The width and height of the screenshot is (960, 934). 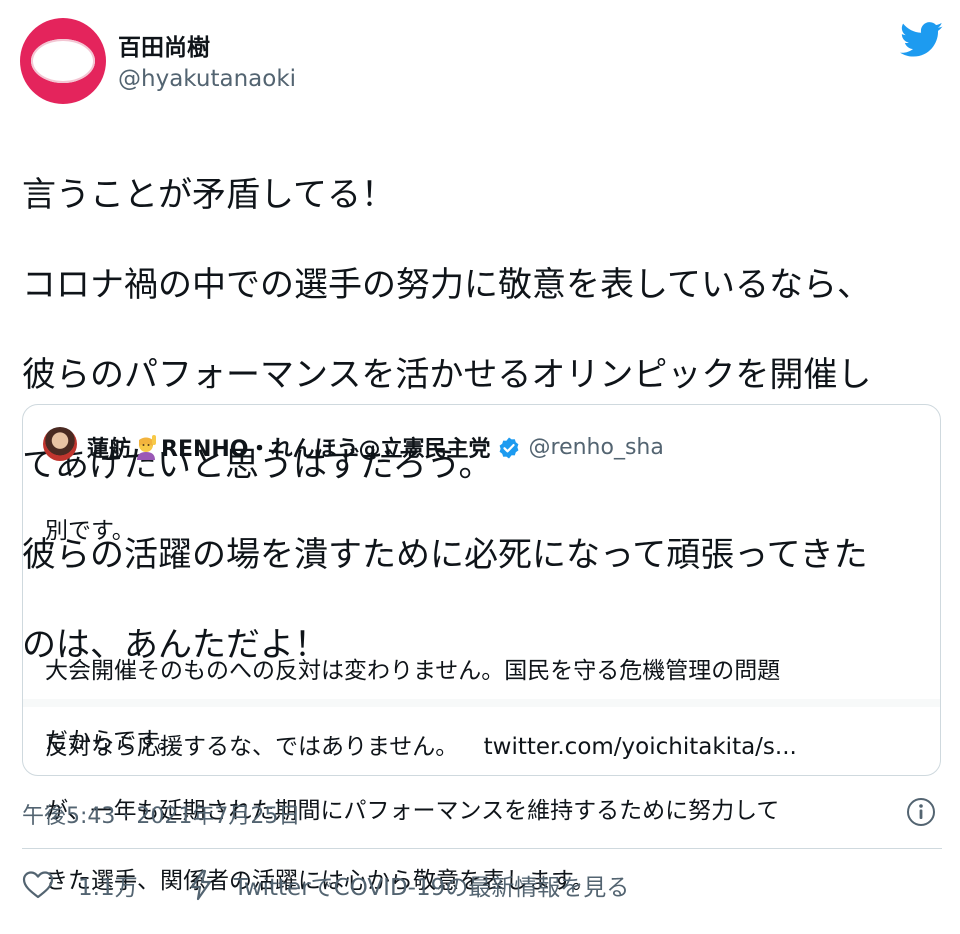 What do you see at coordinates (208, 195) in the screenshot?
I see `tweet-line: 言うことが矛盾してる！` at bounding box center [208, 195].